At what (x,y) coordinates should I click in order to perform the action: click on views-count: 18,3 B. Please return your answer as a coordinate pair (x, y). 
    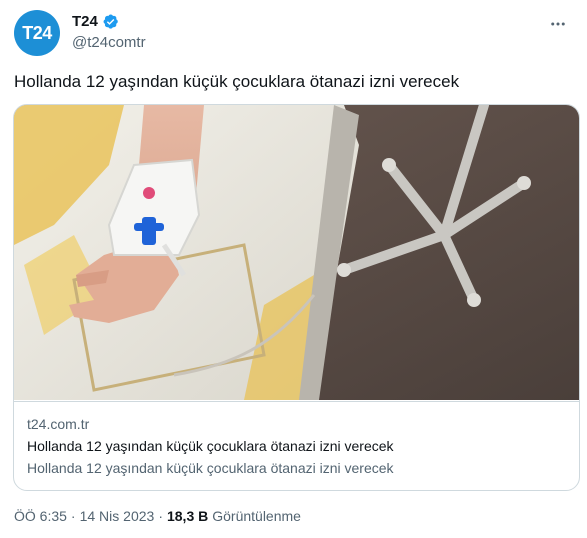
    Looking at the image, I should click on (187, 516).